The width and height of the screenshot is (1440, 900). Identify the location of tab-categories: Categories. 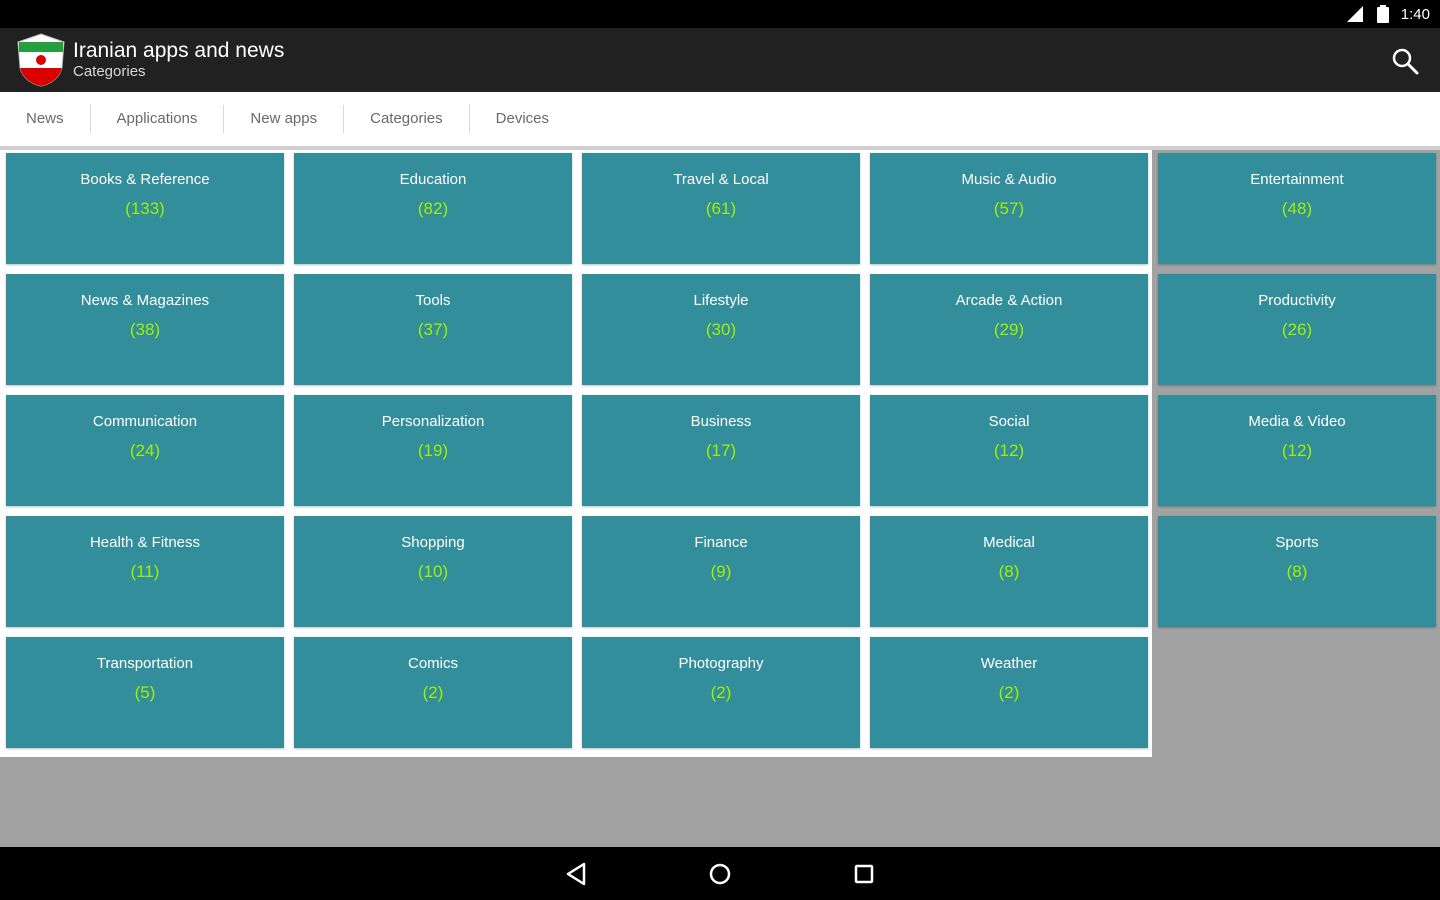
(407, 119).